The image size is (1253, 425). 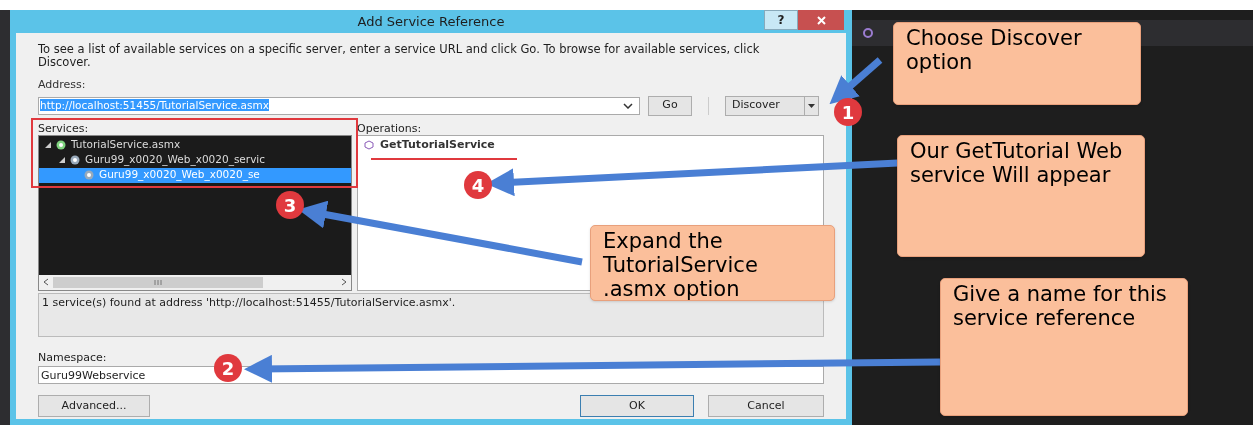 I want to click on services-label: Services:, so click(x=64, y=127).